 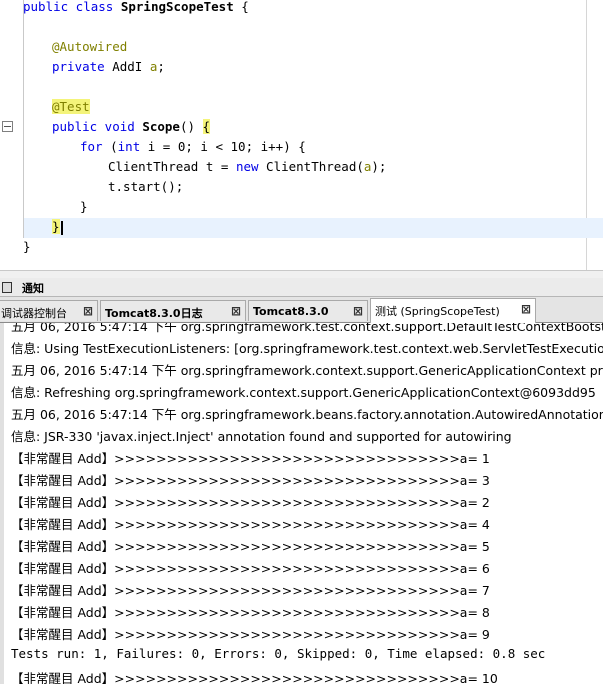 What do you see at coordinates (193, 146) in the screenshot?
I see `code-line-for: for (int i = 0; i < 10; i++) {` at bounding box center [193, 146].